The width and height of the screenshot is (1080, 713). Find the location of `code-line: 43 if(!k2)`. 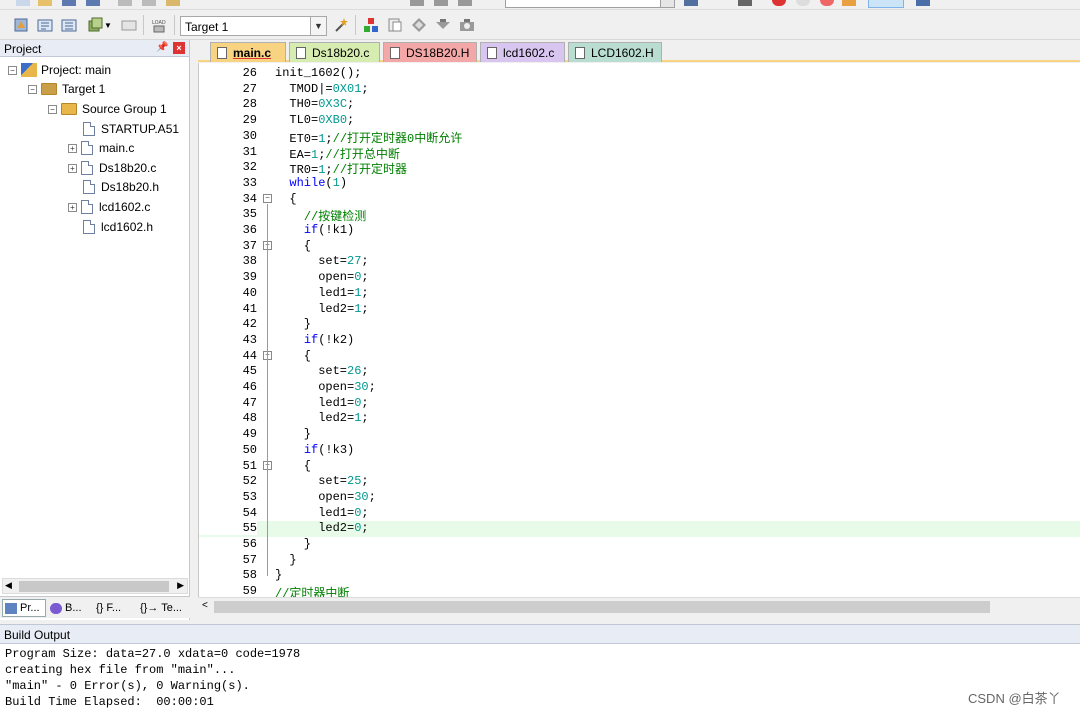

code-line: 43 if(!k2) is located at coordinates (639, 341).